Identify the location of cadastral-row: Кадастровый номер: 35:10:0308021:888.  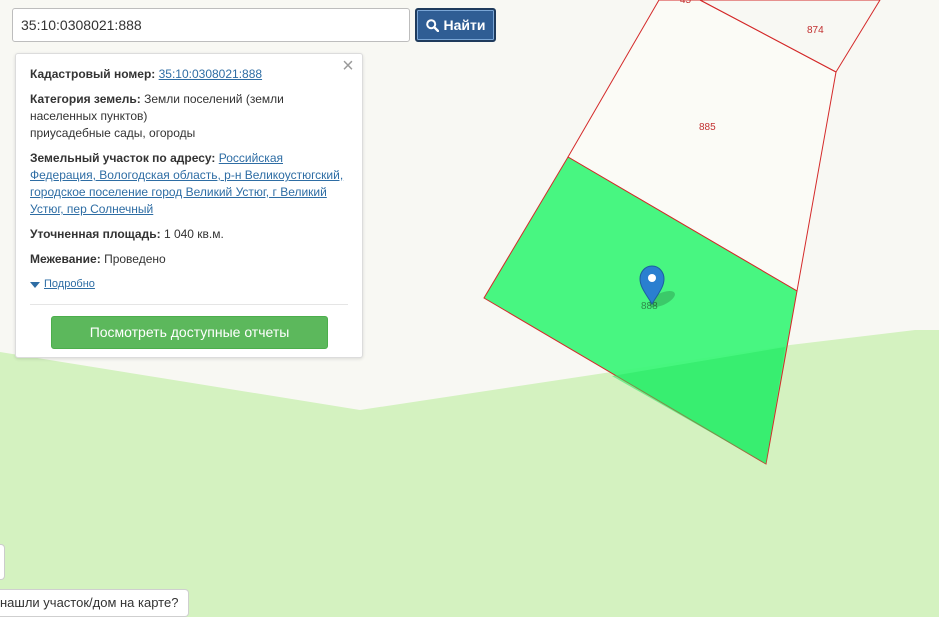
(189, 74).